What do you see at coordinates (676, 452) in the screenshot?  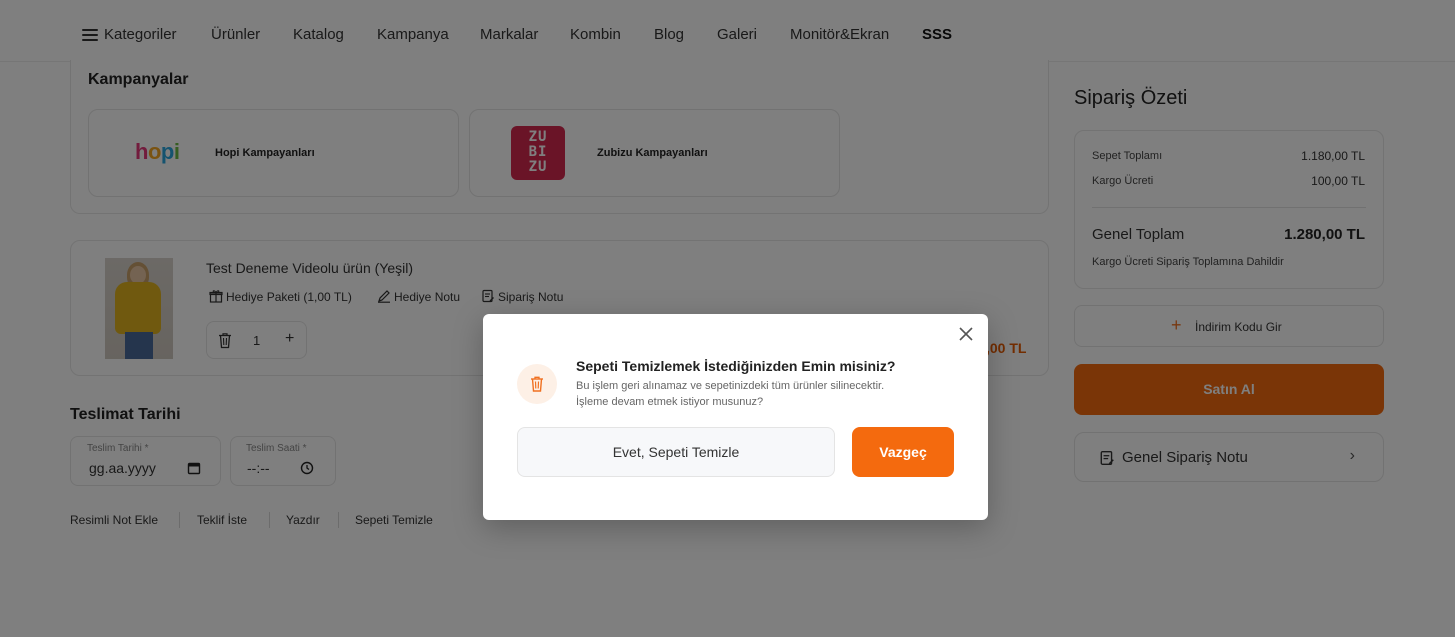 I see `confirm-clear-cart-button: Evet, Sepeti Temizle` at bounding box center [676, 452].